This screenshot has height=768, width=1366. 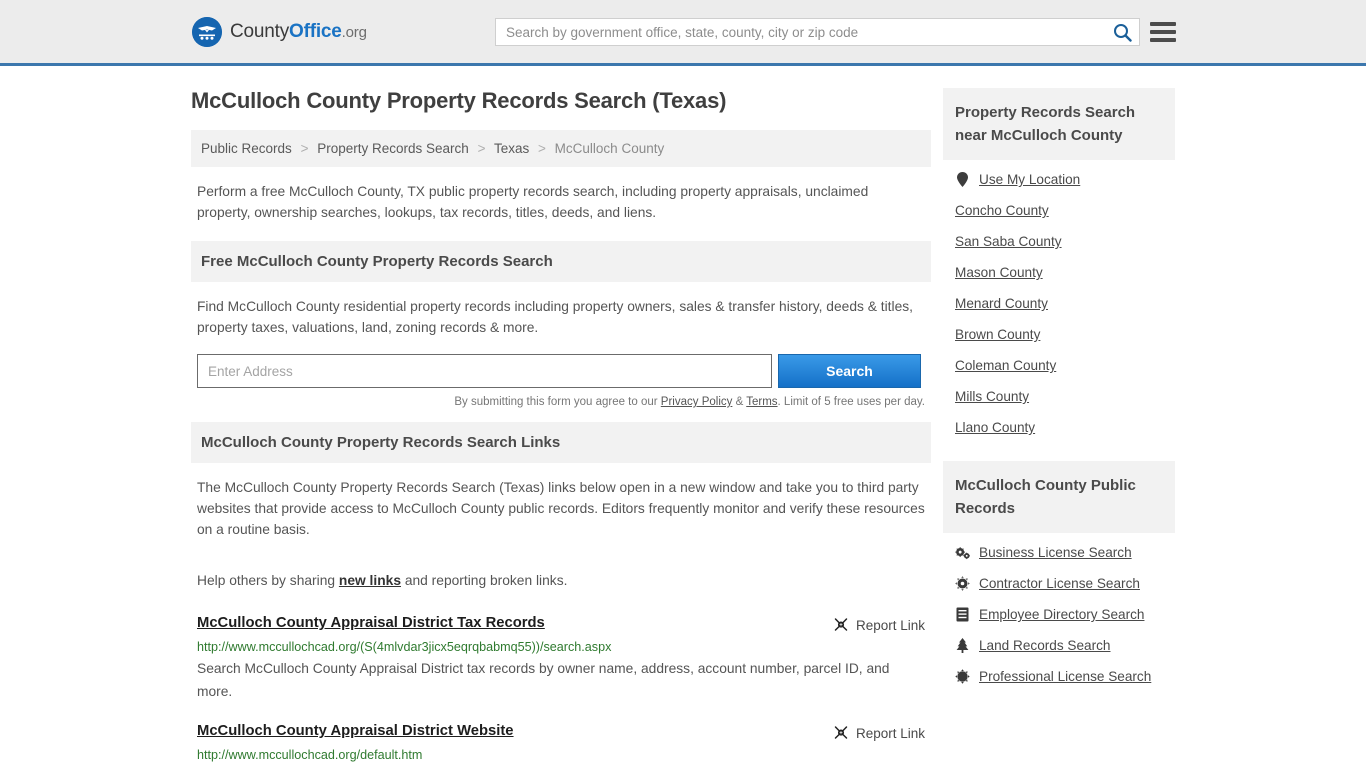 I want to click on brand-wordmark: CountyOffice.org, so click(x=298, y=32).